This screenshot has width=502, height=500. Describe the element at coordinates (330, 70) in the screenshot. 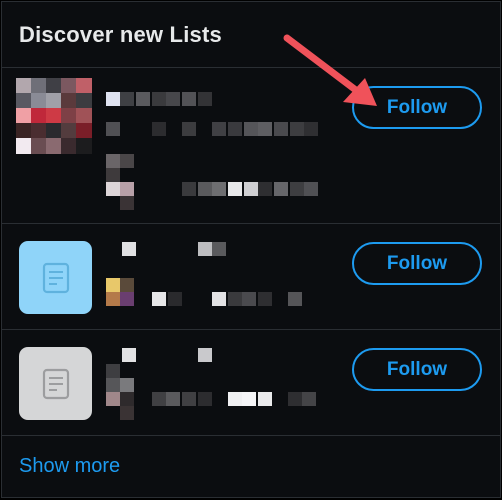

I see `red-arrow-icon` at that location.